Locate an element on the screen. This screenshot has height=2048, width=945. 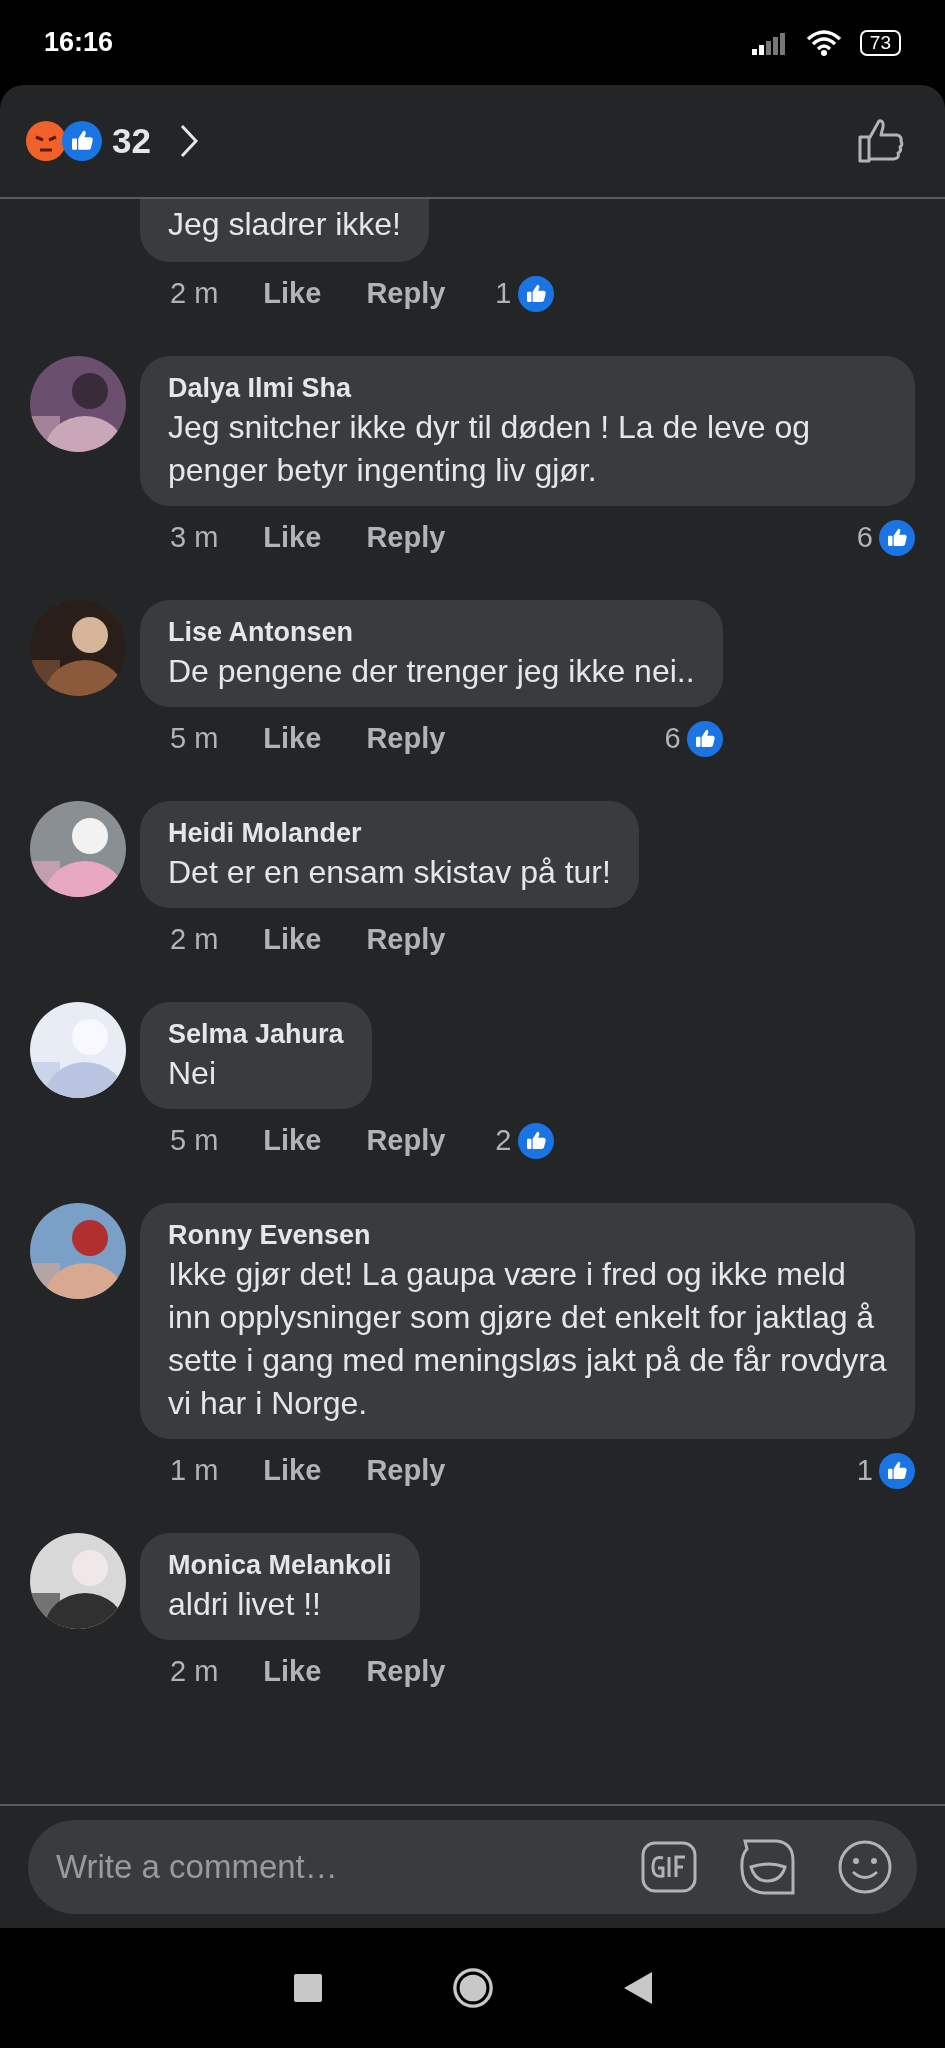
comment-text: aldri livet !! is located at coordinates (245, 1604).